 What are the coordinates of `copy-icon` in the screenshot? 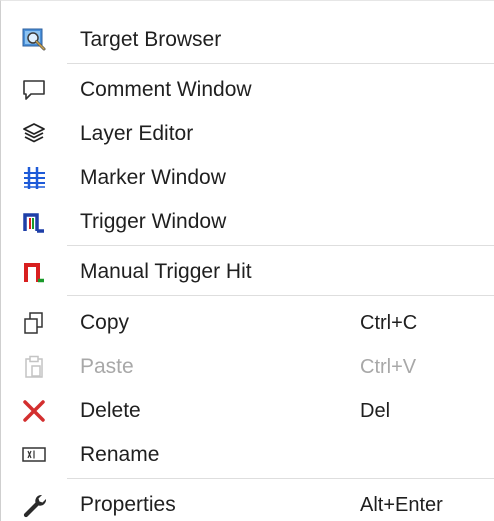 It's located at (34, 323).